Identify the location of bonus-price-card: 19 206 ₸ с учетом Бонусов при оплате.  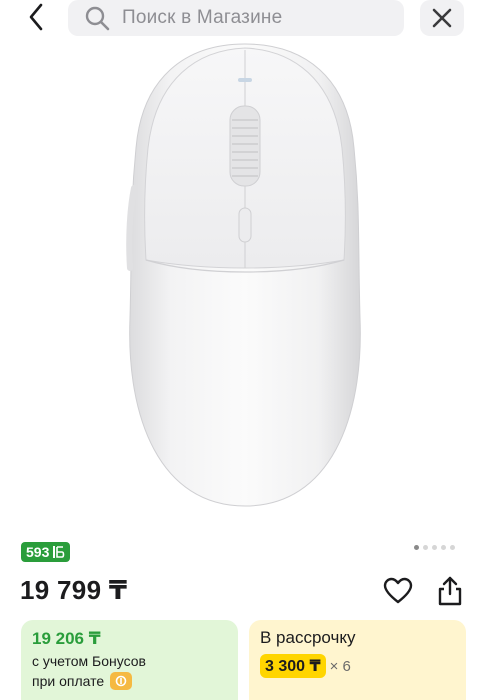
(129, 660).